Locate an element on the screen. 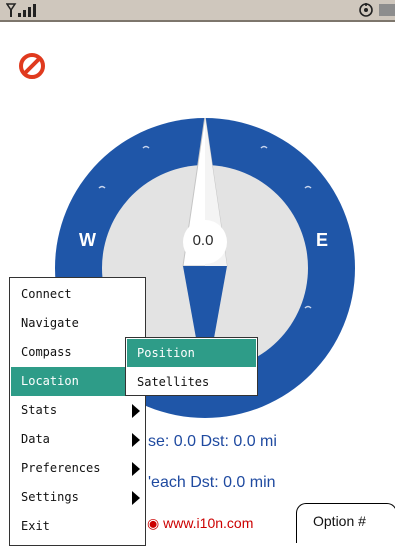 Image resolution: width=395 pixels, height=546 pixels. signal-strength-icon is located at coordinates (21, 10).